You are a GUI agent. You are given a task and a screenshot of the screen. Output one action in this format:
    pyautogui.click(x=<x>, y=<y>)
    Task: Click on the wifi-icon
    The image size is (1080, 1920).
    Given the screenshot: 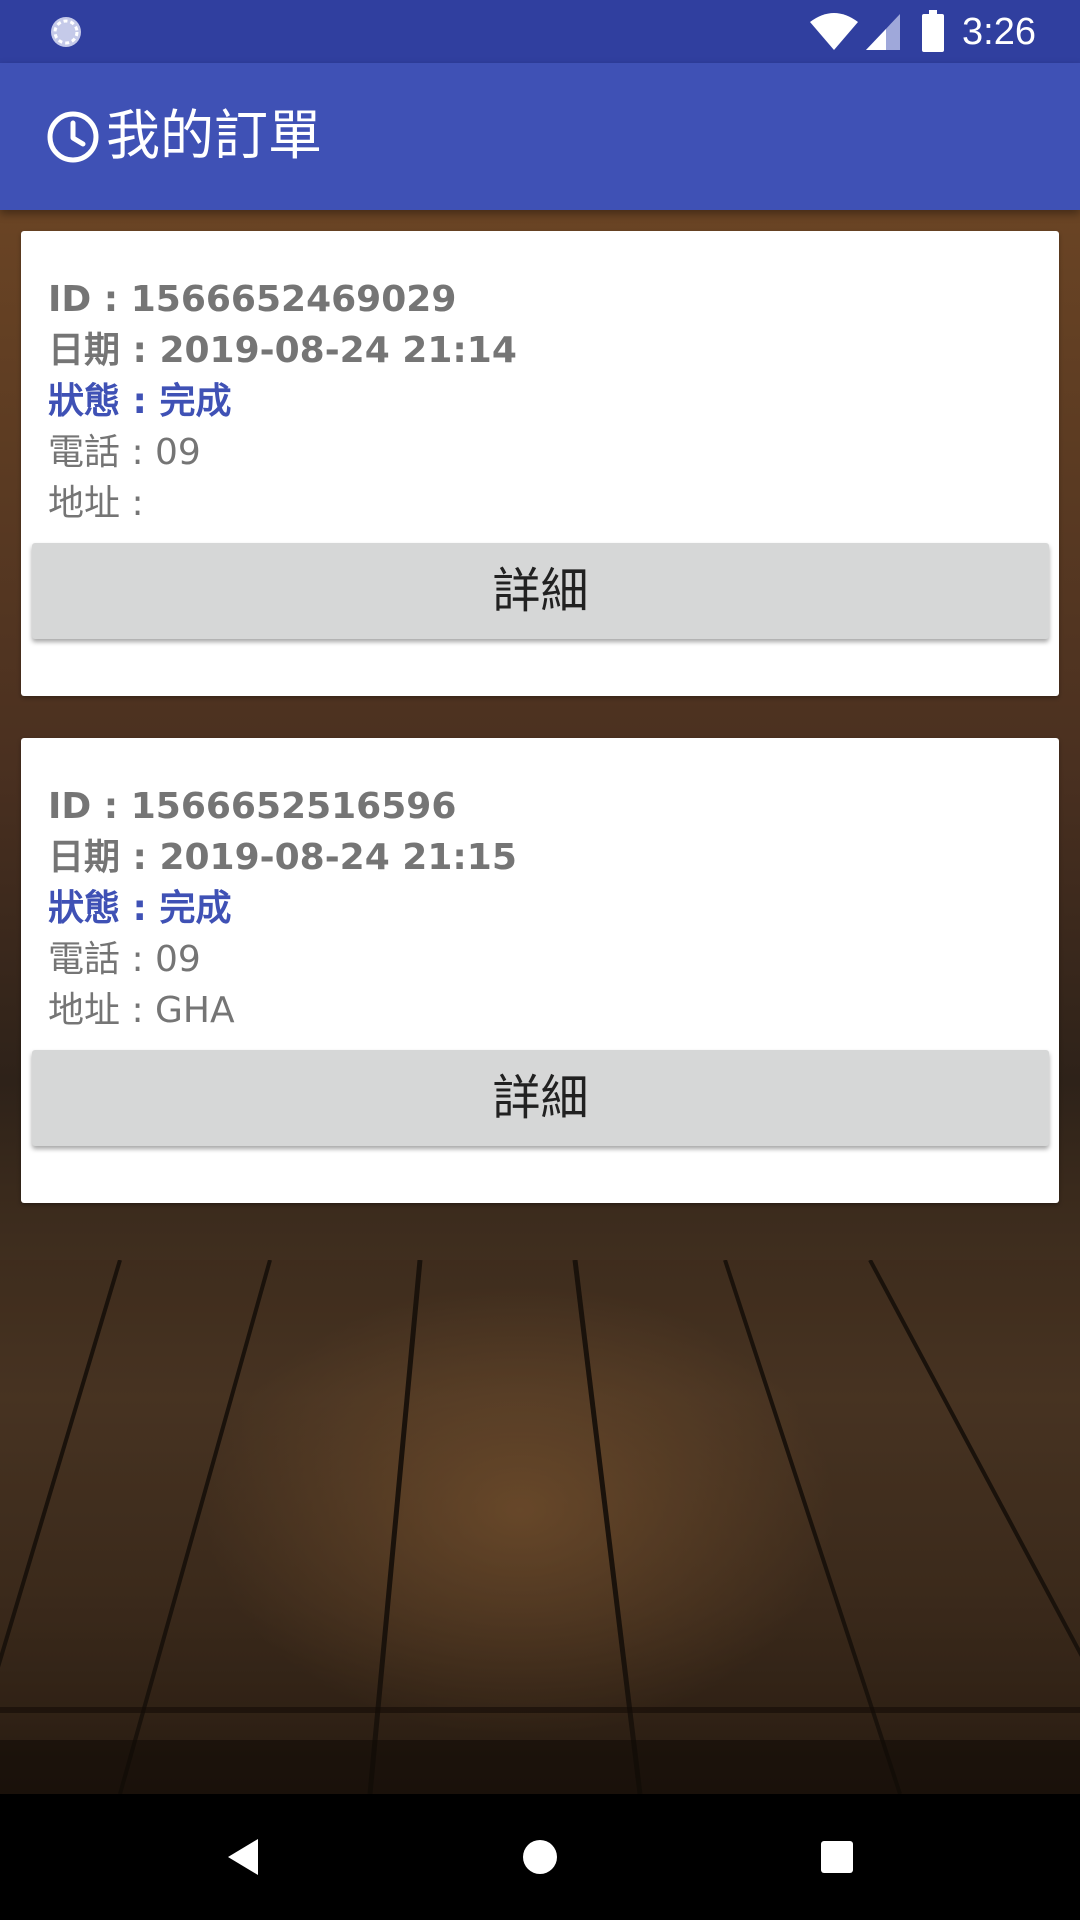 What is the action you would take?
    pyautogui.click(x=834, y=31)
    